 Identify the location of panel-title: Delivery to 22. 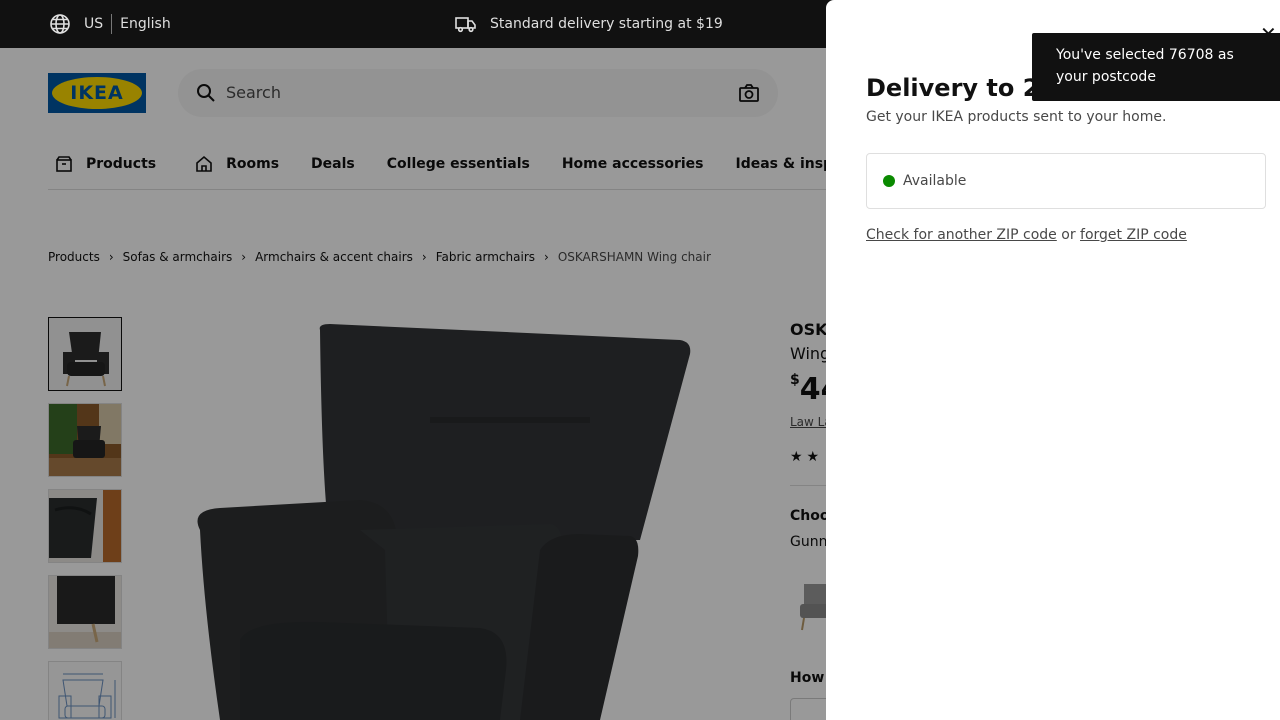
(961, 88).